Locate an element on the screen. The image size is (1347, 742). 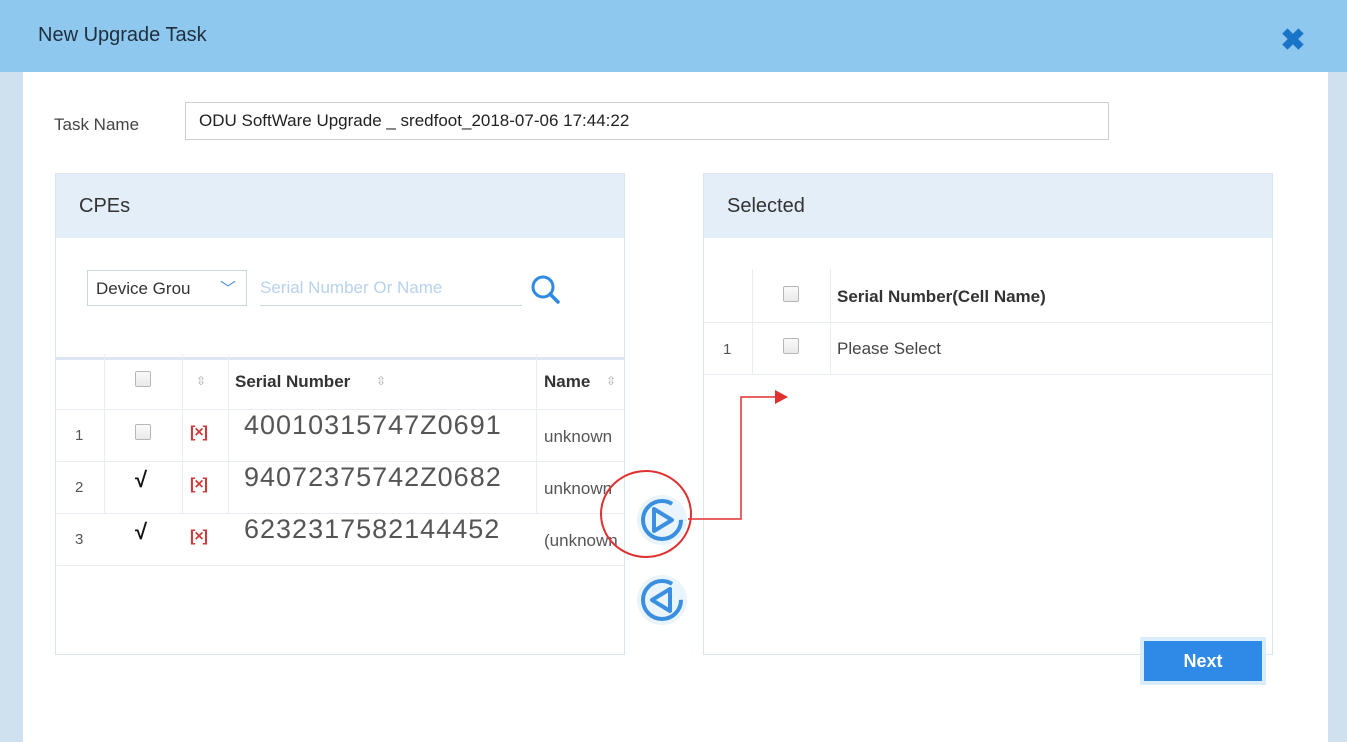
dialog-titlebar: New Upgrade Task ✖ is located at coordinates (673, 36).